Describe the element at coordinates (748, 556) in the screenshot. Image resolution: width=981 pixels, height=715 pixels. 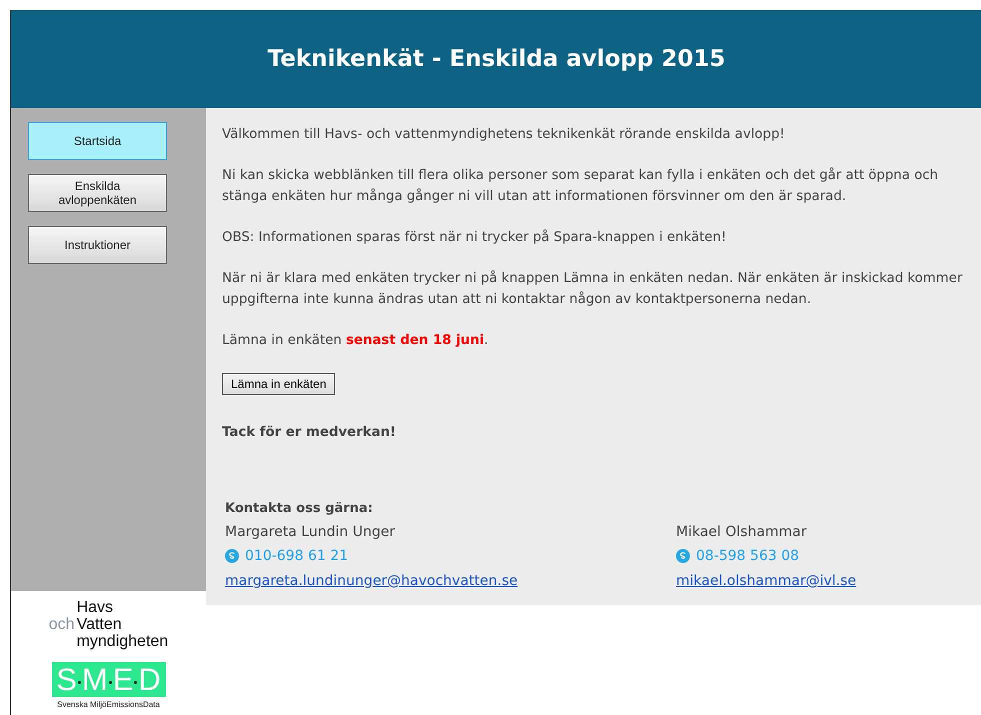
I see `phone-number: 08-598 563 08` at that location.